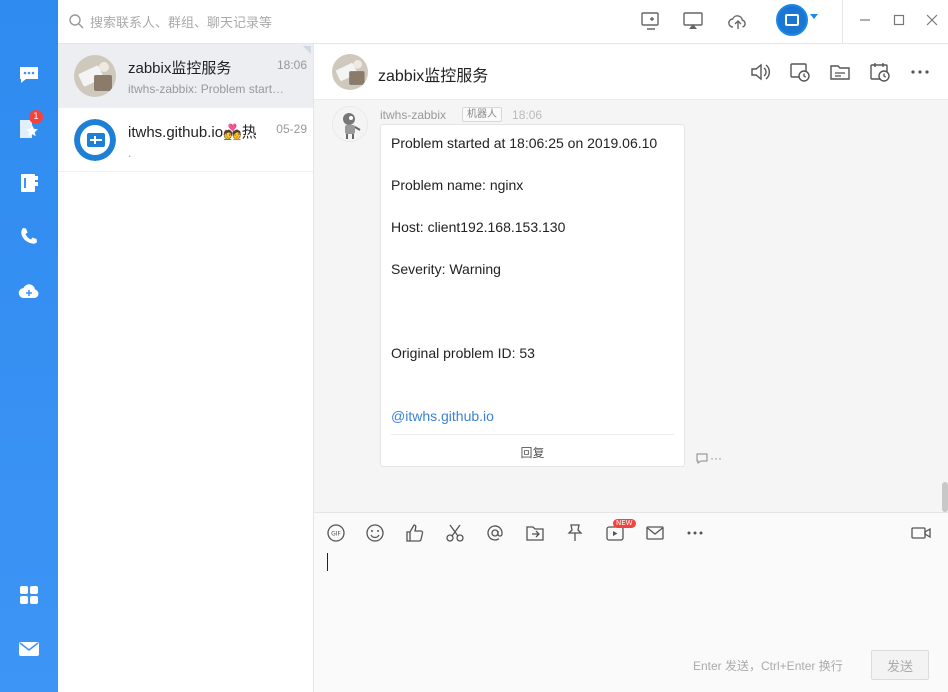  Describe the element at coordinates (36, 117) in the screenshot. I see `unread-badge: 1` at that location.